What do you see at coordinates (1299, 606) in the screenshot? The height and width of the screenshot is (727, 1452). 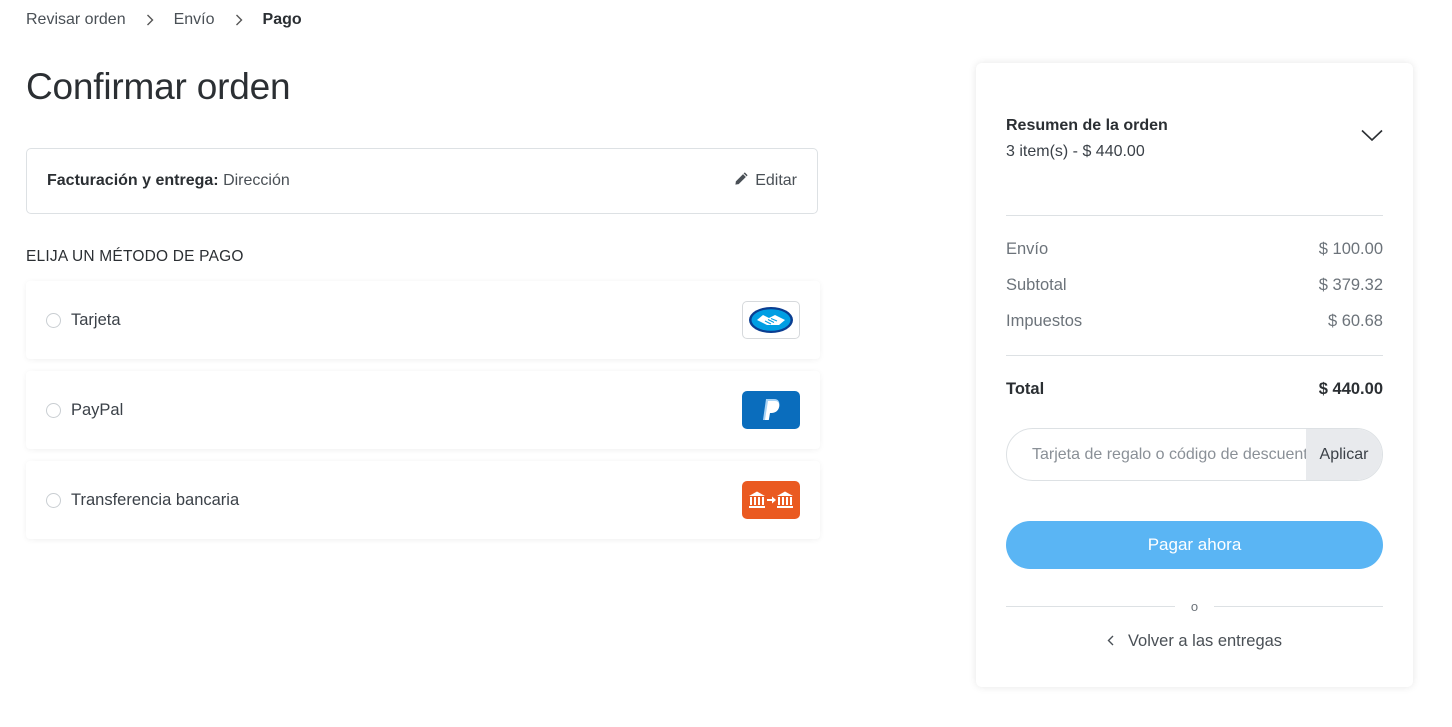 I see `or-line-right` at bounding box center [1299, 606].